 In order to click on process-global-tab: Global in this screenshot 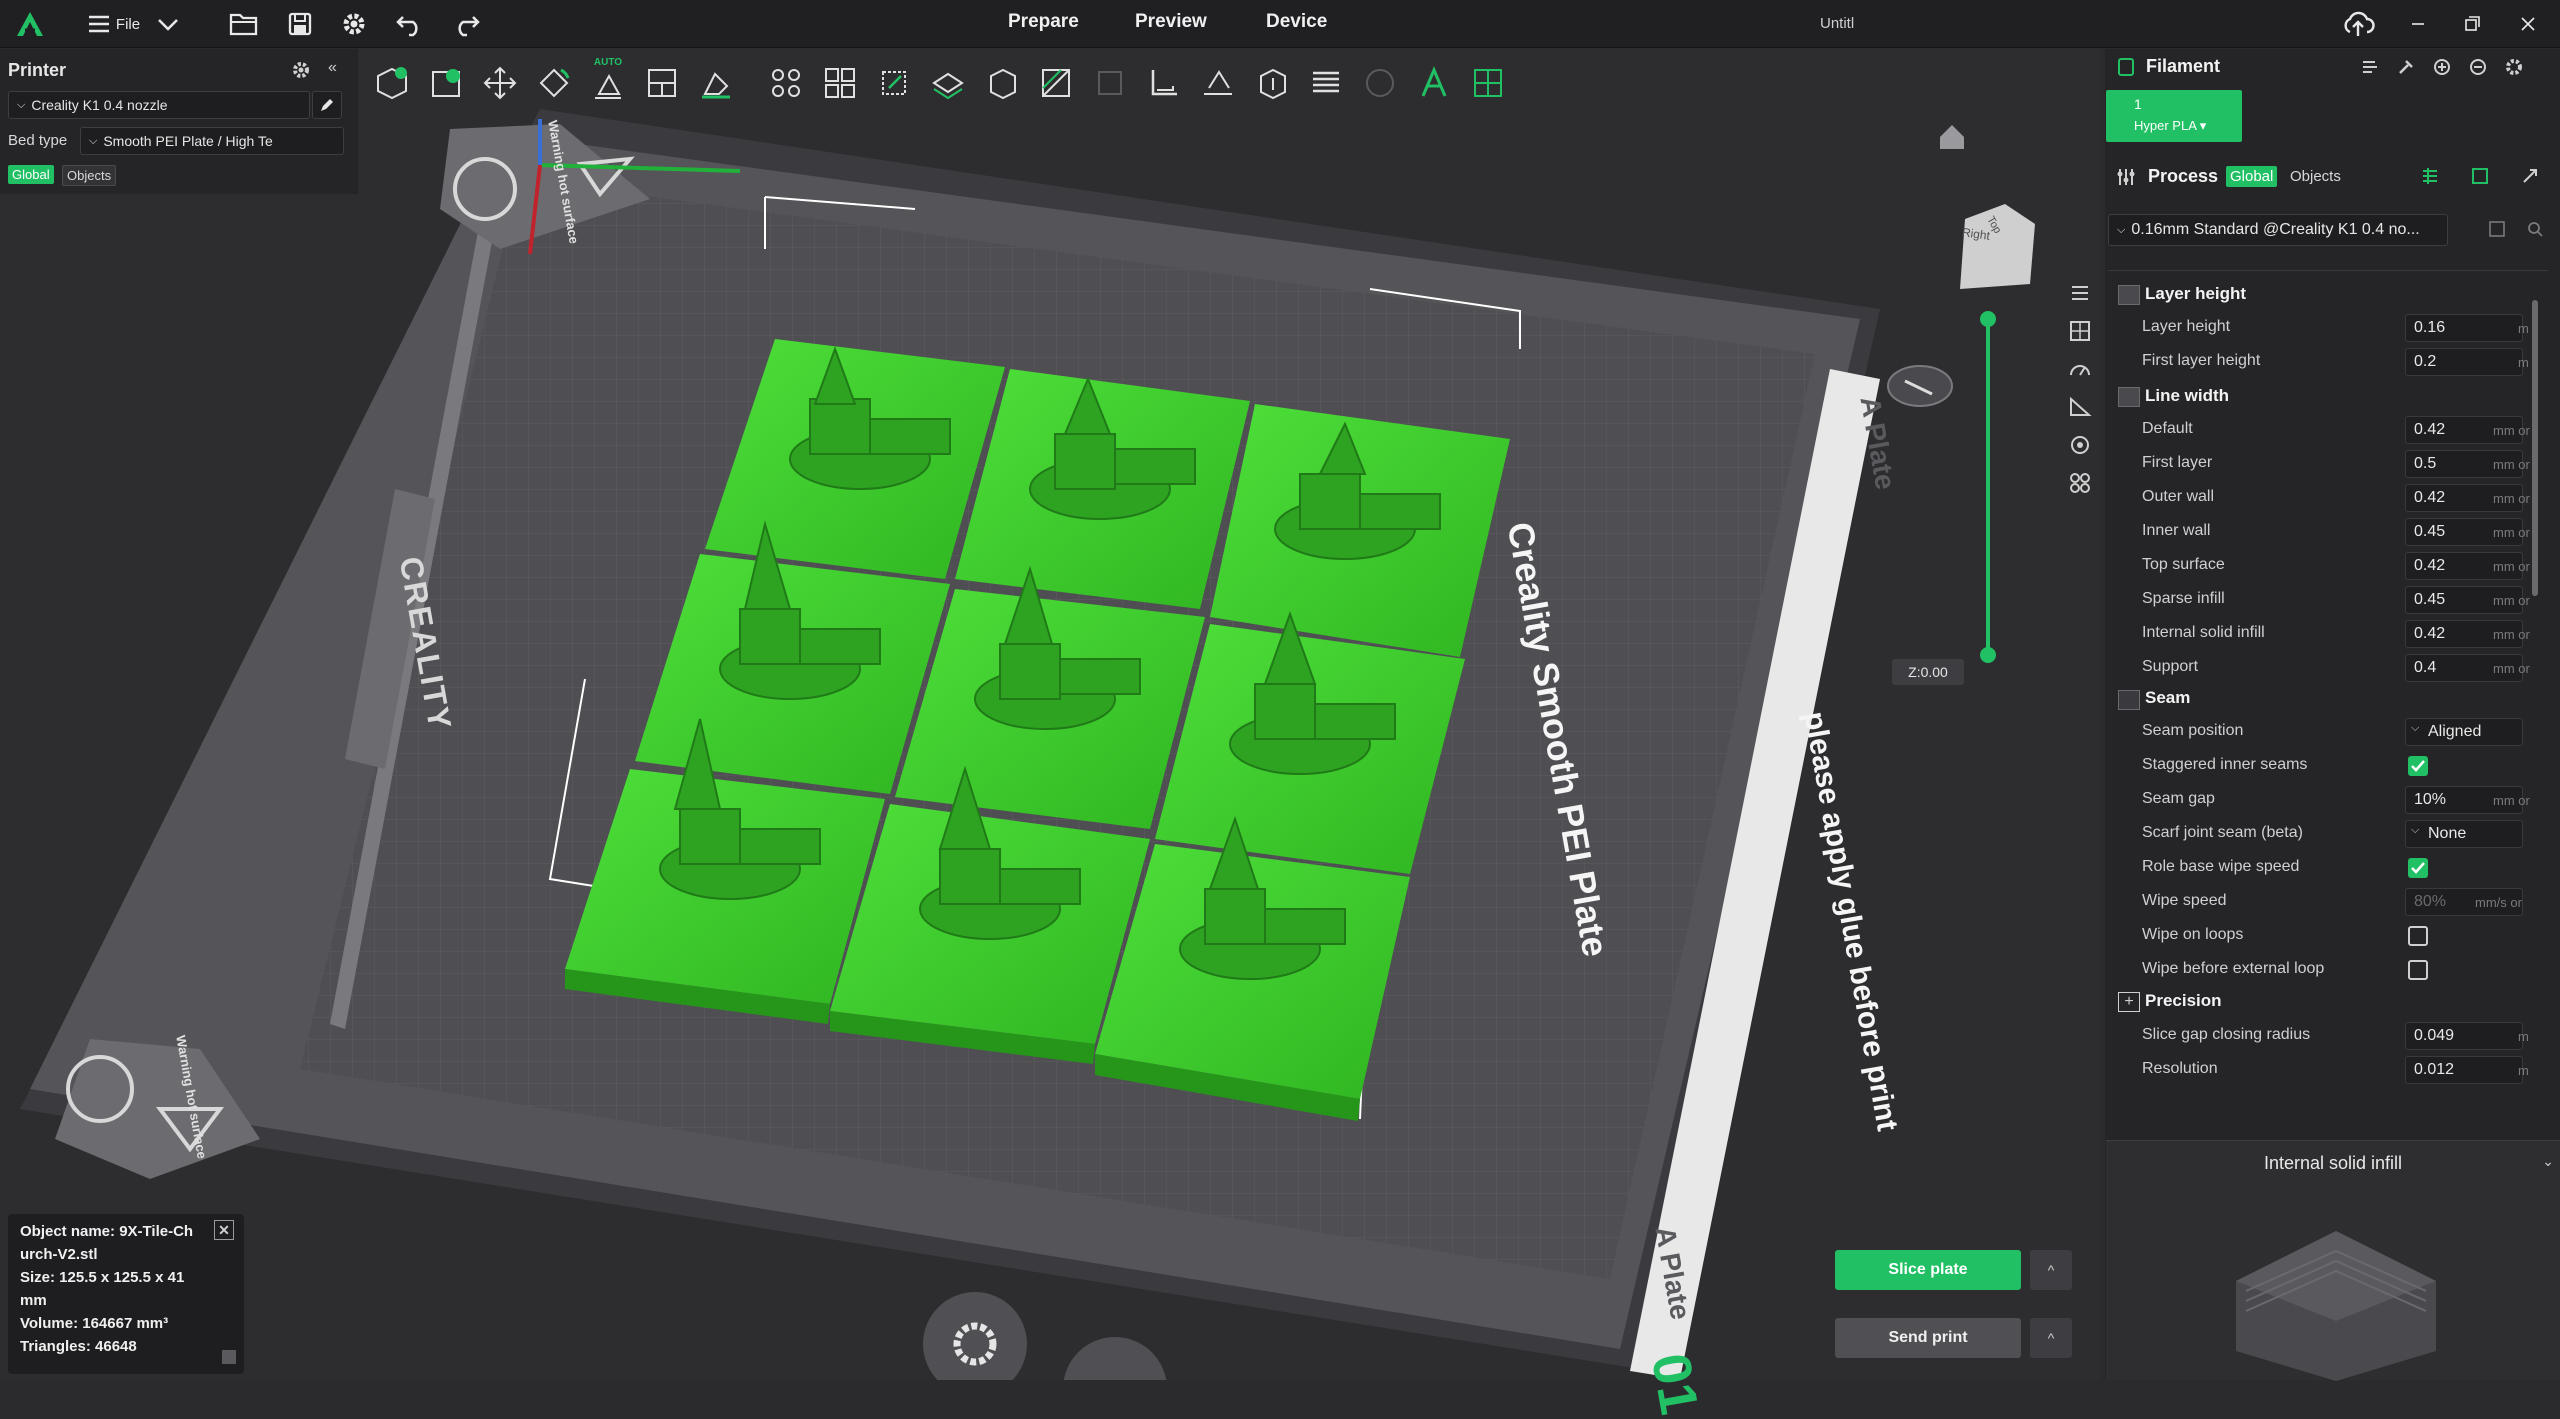, I will do `click(2252, 176)`.